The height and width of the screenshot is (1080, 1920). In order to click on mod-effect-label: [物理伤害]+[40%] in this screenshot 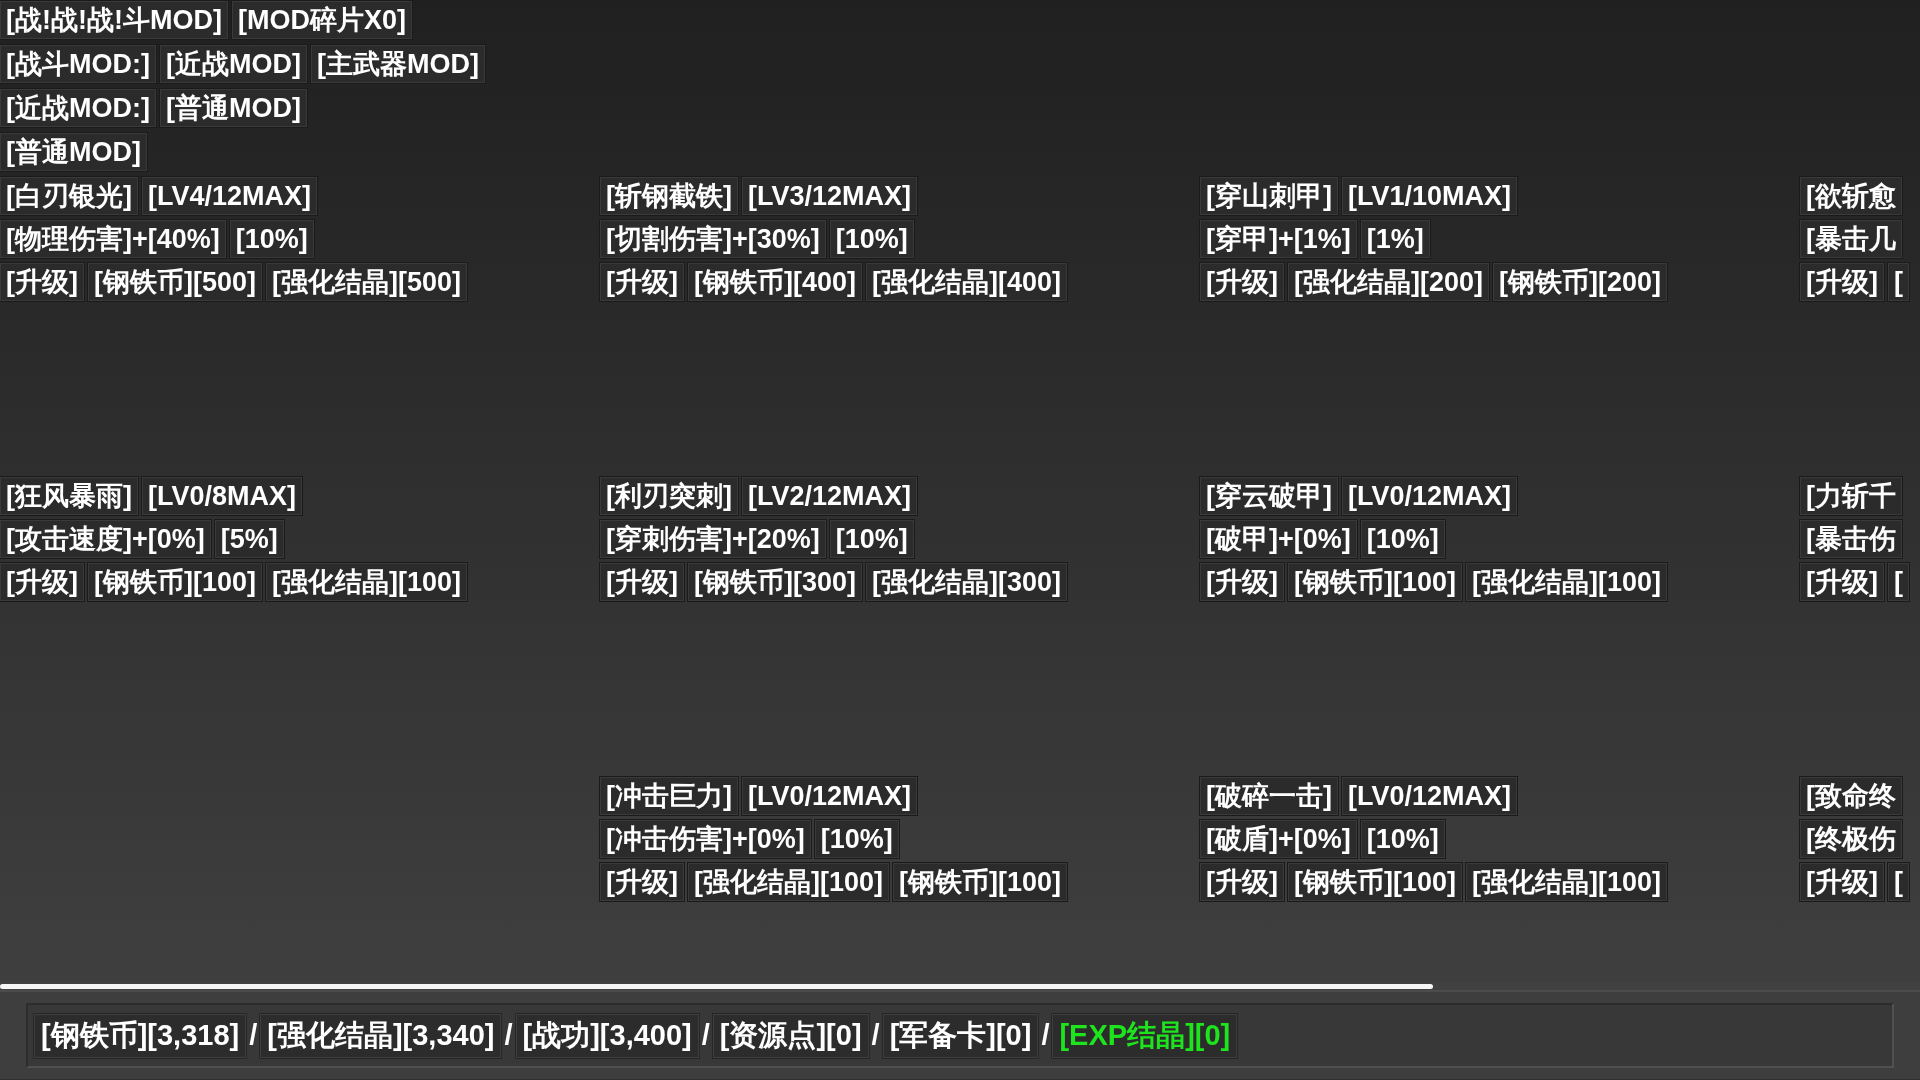, I will do `click(113, 239)`.